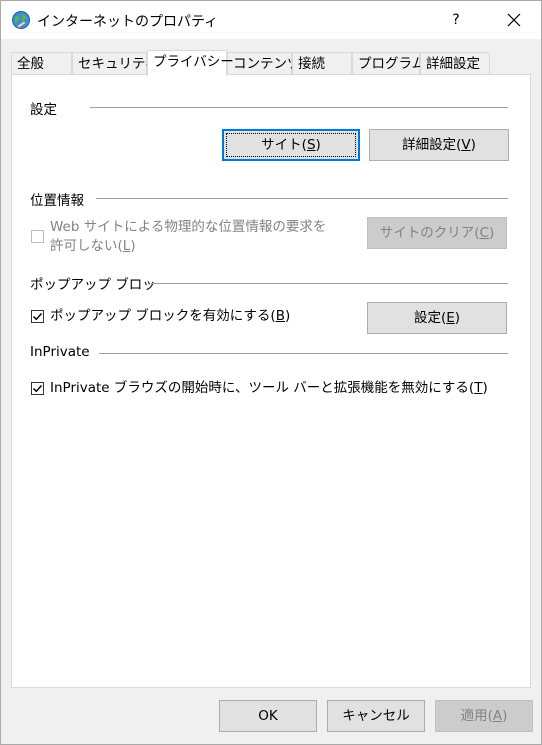 The height and width of the screenshot is (745, 542). I want to click on apply-label: 適用(, so click(476, 716).